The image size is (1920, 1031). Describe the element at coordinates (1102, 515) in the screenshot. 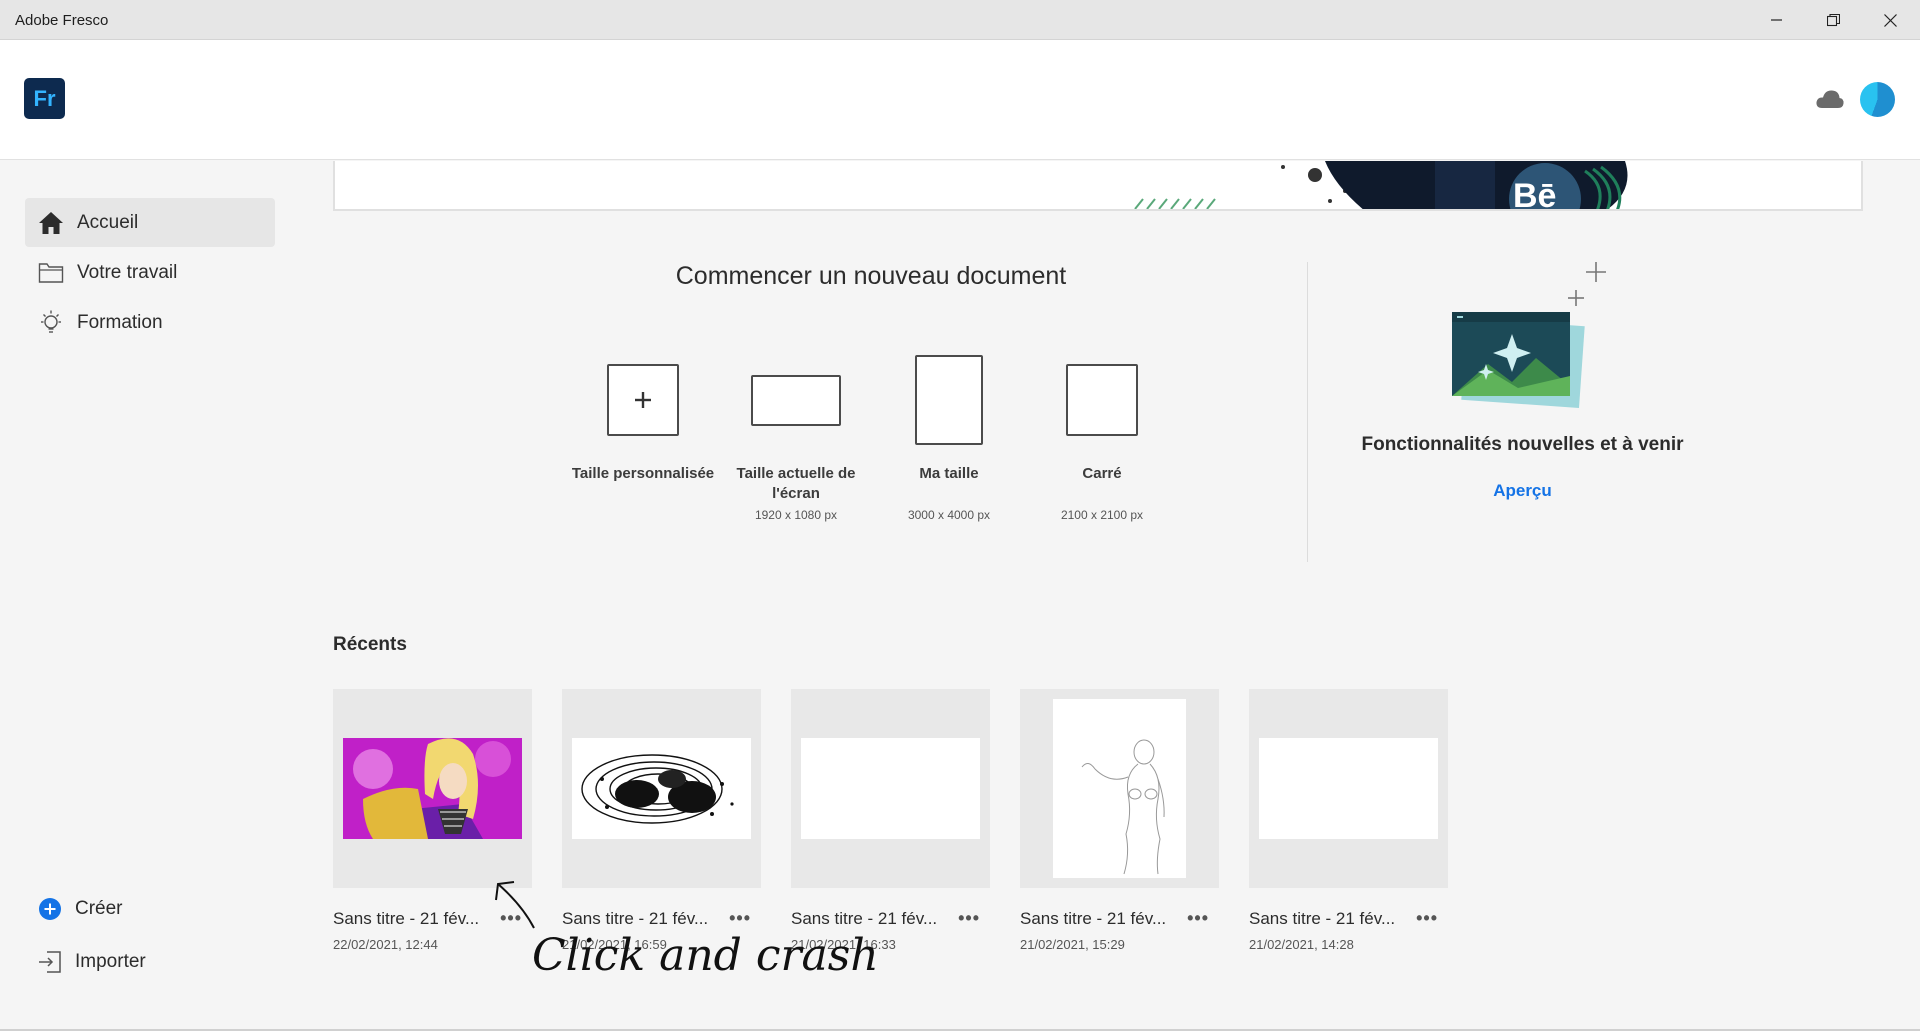

I see `preset-size: 2100 x 2100 px` at that location.